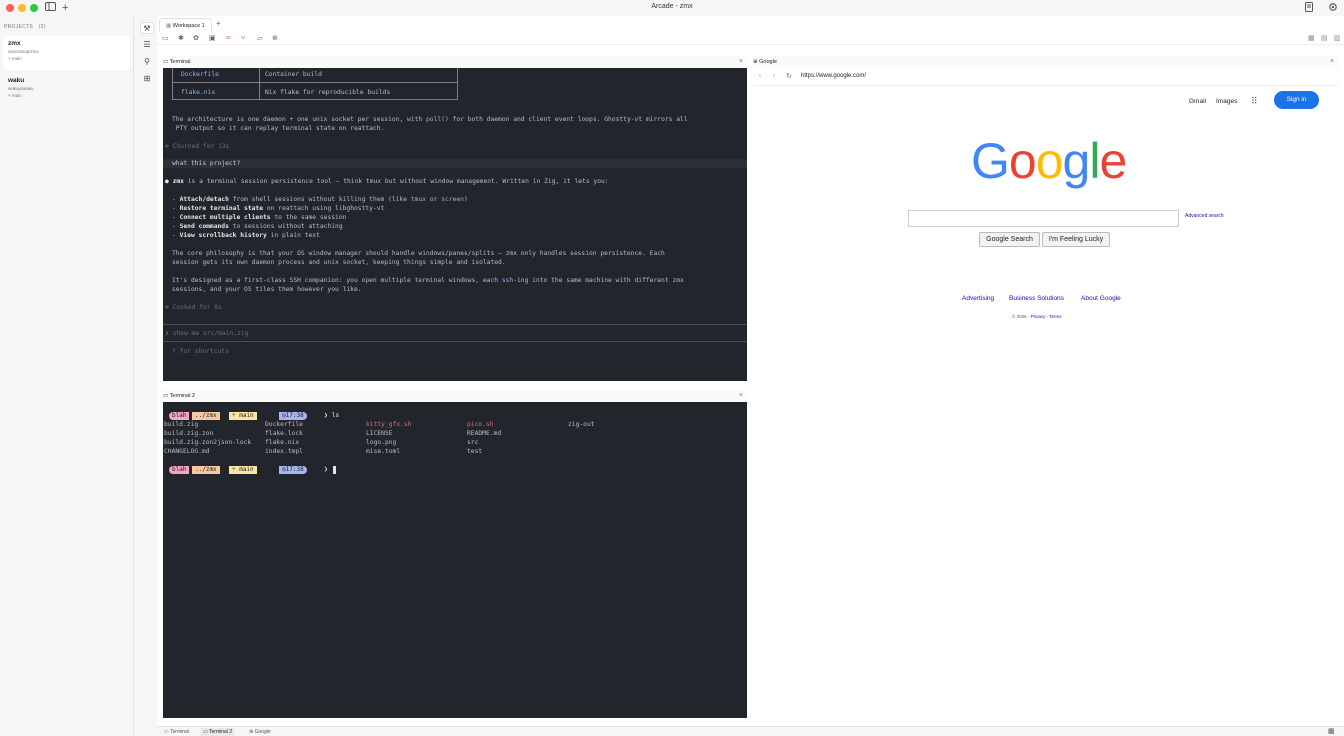 The height and width of the screenshot is (736, 1344). I want to click on prompt-input: ❯ show me src/main.zig, so click(206, 333).